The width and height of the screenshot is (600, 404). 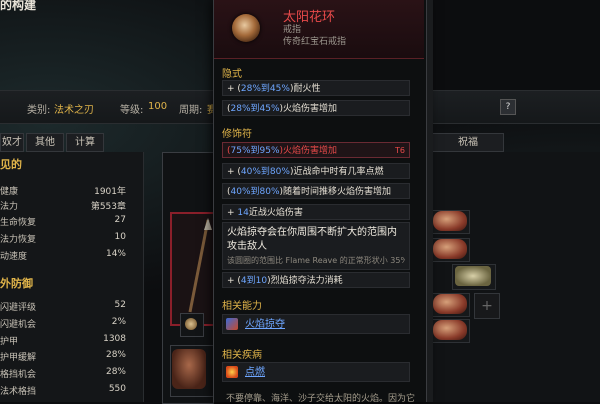 What do you see at coordinates (316, 171) in the screenshot?
I see `modifier-line: + (40%到80%)近战命中时有几率点燃` at bounding box center [316, 171].